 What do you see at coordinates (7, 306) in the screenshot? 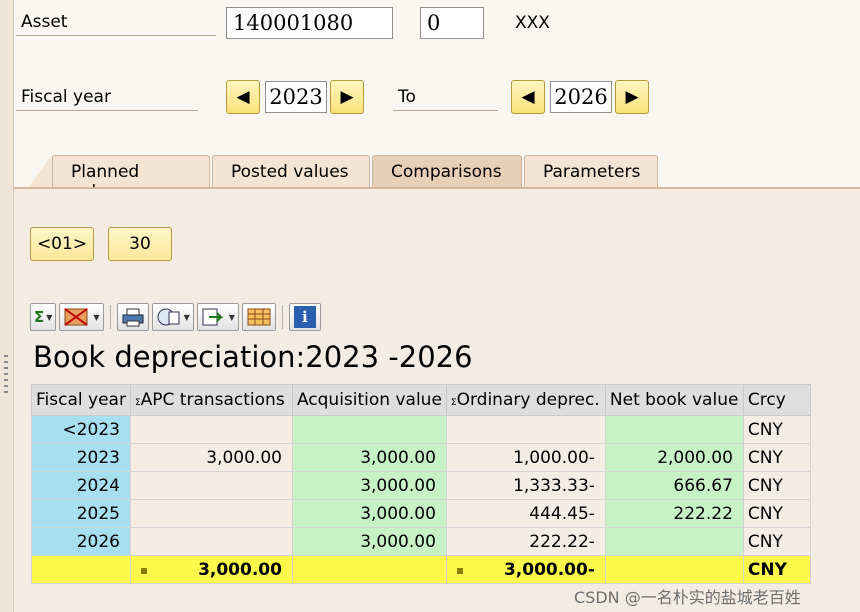
I see `left-rail` at bounding box center [7, 306].